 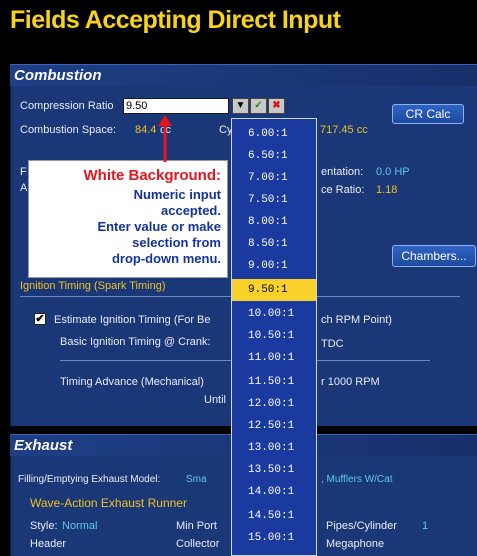 I want to click on basic-timing-suffix: TDC, so click(x=332, y=344).